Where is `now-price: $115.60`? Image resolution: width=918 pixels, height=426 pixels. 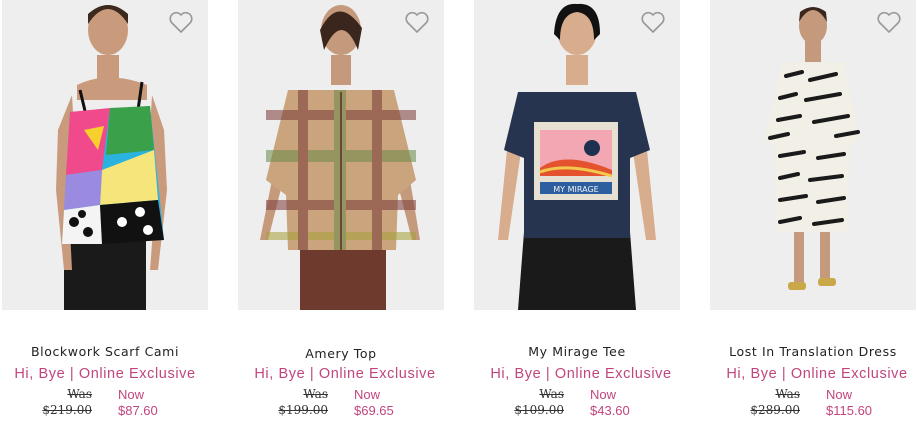
now-price: $115.60 is located at coordinates (849, 410).